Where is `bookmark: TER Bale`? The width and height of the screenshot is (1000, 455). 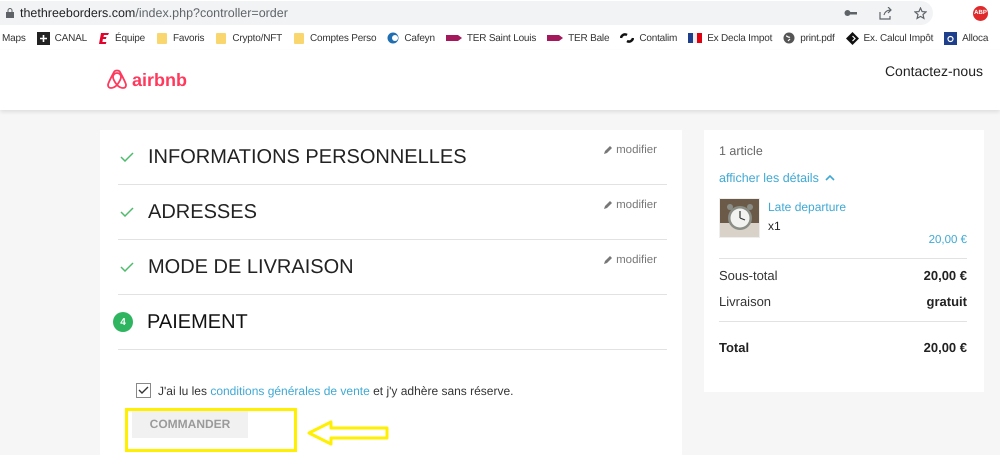 bookmark: TER Bale is located at coordinates (578, 38).